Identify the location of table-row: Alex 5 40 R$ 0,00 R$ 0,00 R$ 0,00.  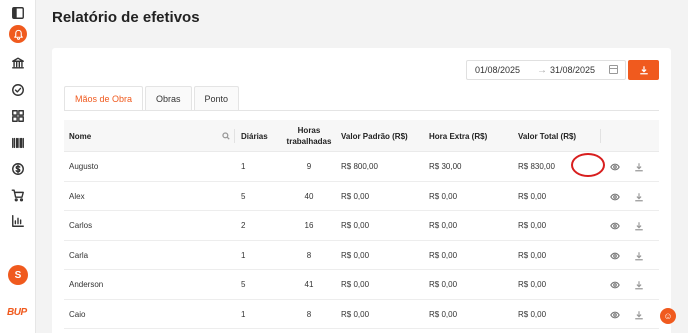
(361, 196).